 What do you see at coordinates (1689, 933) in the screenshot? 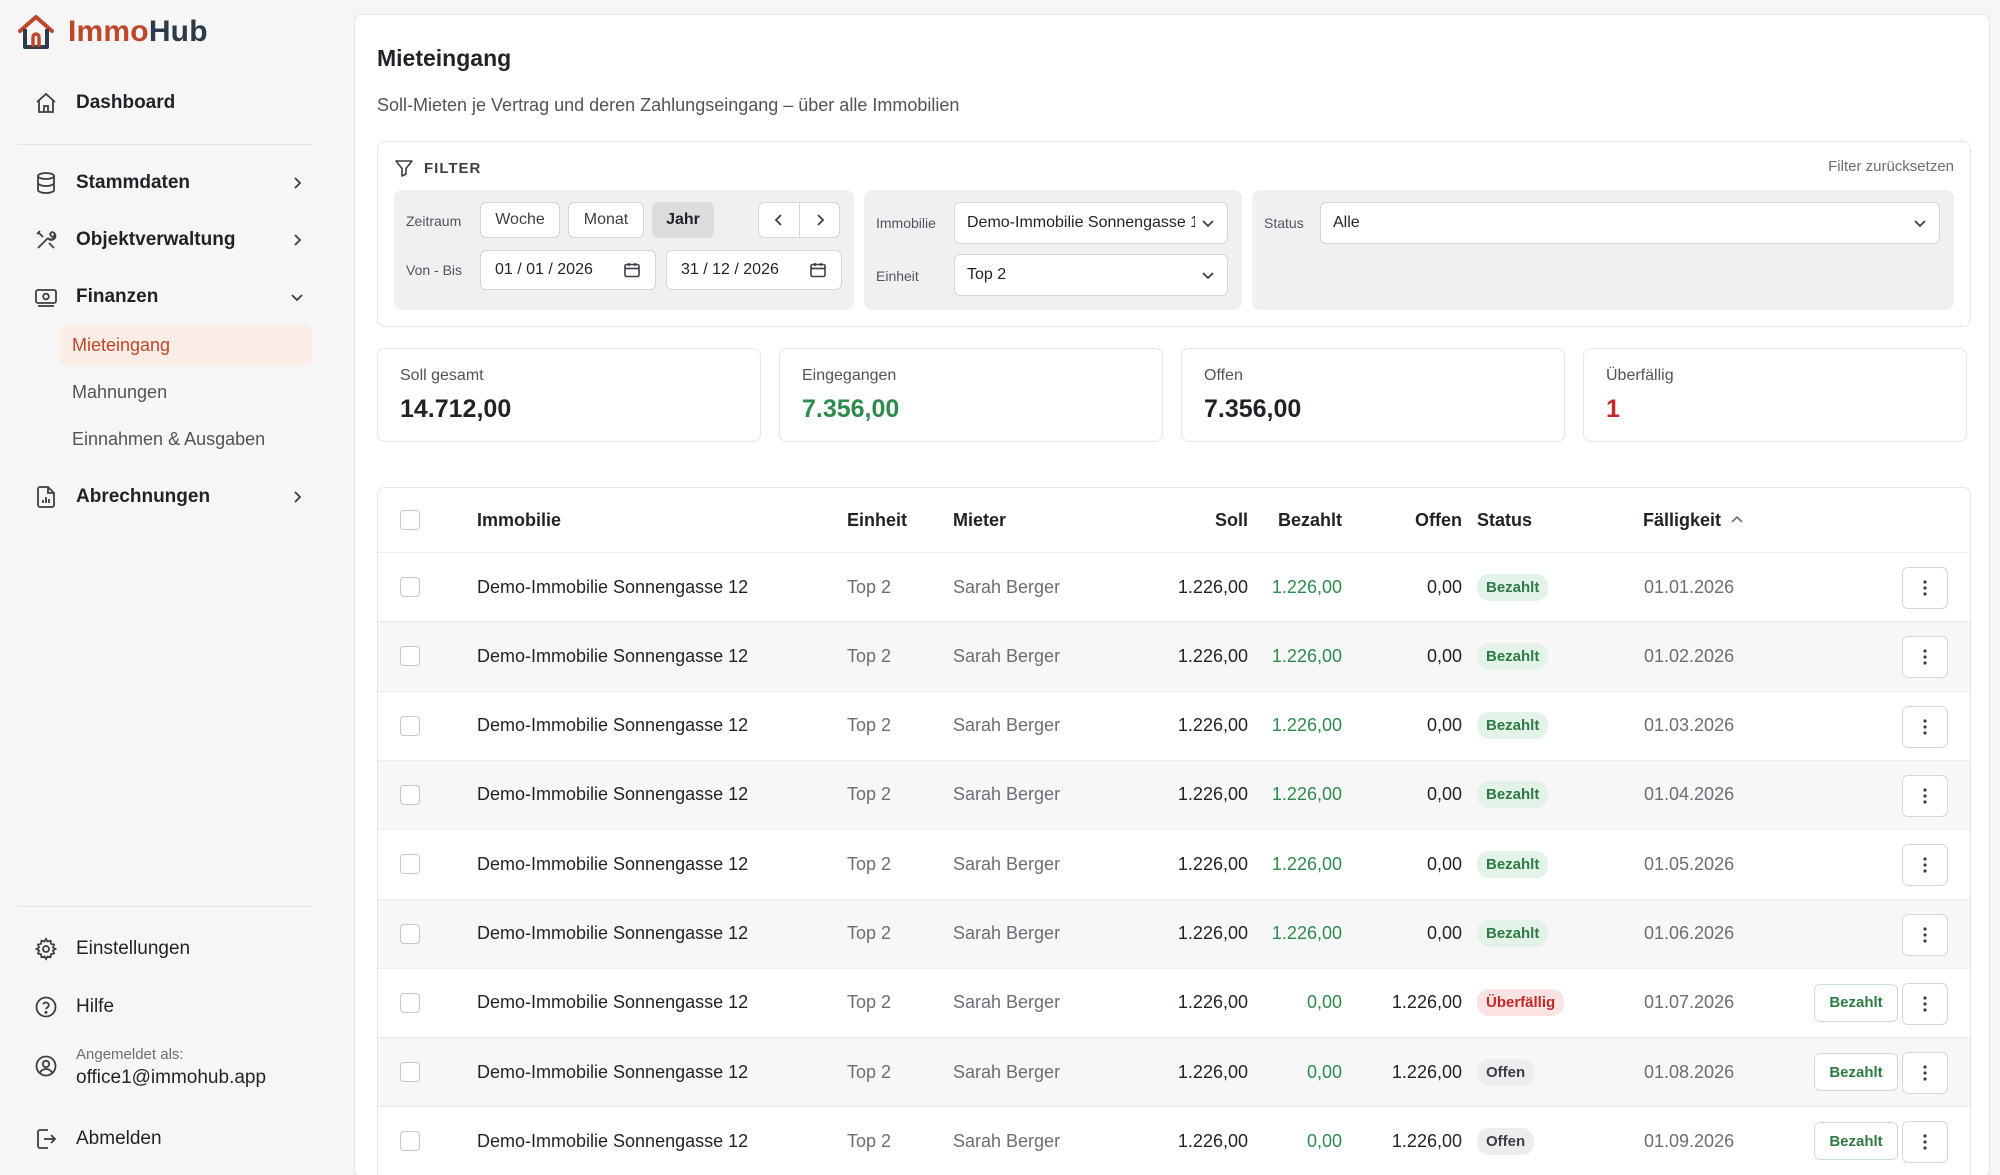
I see `cell-faelligkeit: 01.06.2026` at bounding box center [1689, 933].